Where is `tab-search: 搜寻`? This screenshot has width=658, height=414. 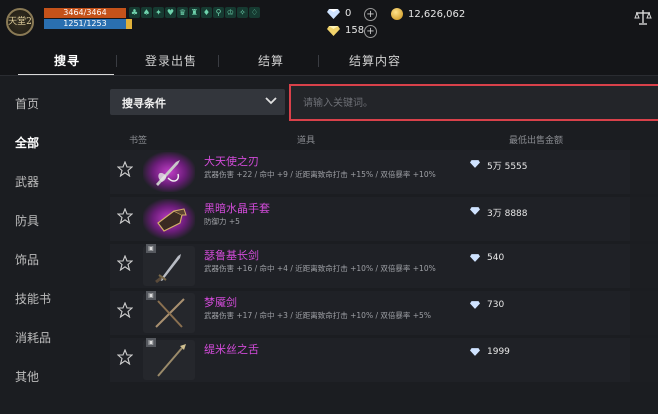
tab-search: 搜寻 is located at coordinates (67, 60).